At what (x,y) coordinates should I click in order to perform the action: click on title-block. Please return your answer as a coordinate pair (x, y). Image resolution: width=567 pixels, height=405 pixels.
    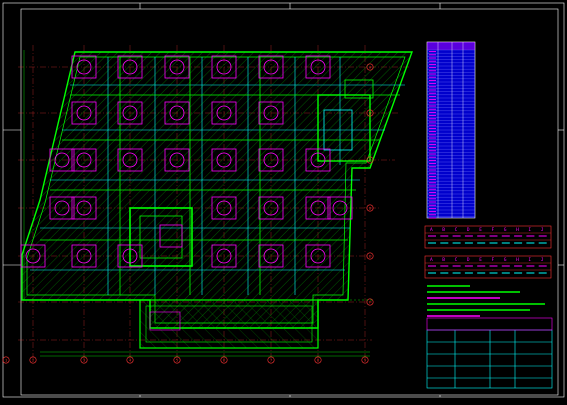
    Looking at the image, I should click on (489, 353).